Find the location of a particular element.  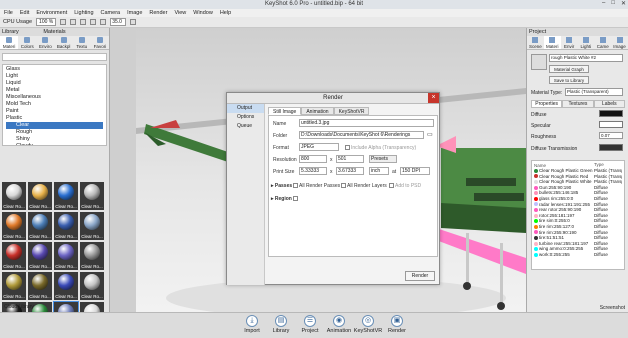

tree-item: Light is located at coordinates (54, 76).